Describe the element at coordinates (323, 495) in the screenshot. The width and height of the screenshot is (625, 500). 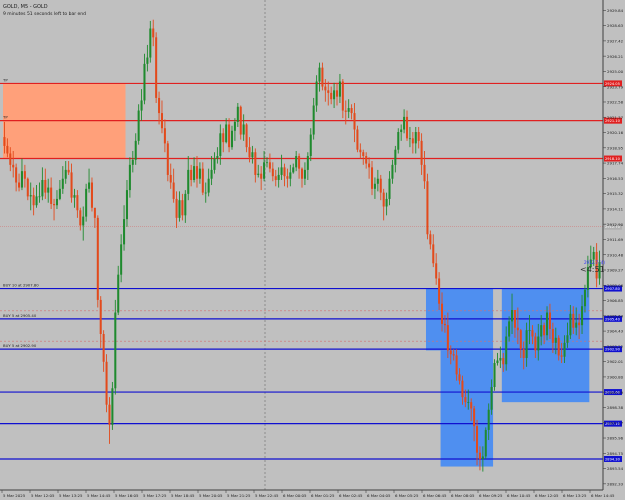
I see `time-tick-label: 6 Mar 01:25` at that location.